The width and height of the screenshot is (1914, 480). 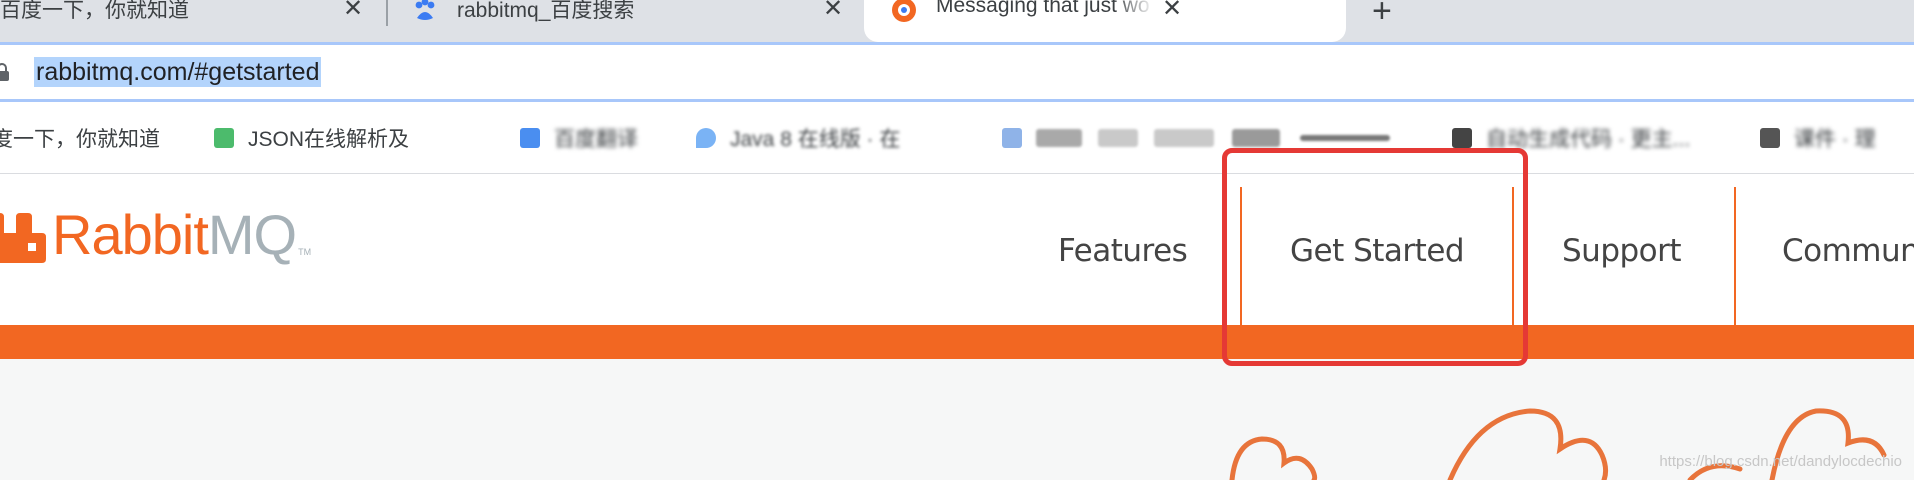 What do you see at coordinates (904, 11) in the screenshot?
I see `rabbitmq-icon` at bounding box center [904, 11].